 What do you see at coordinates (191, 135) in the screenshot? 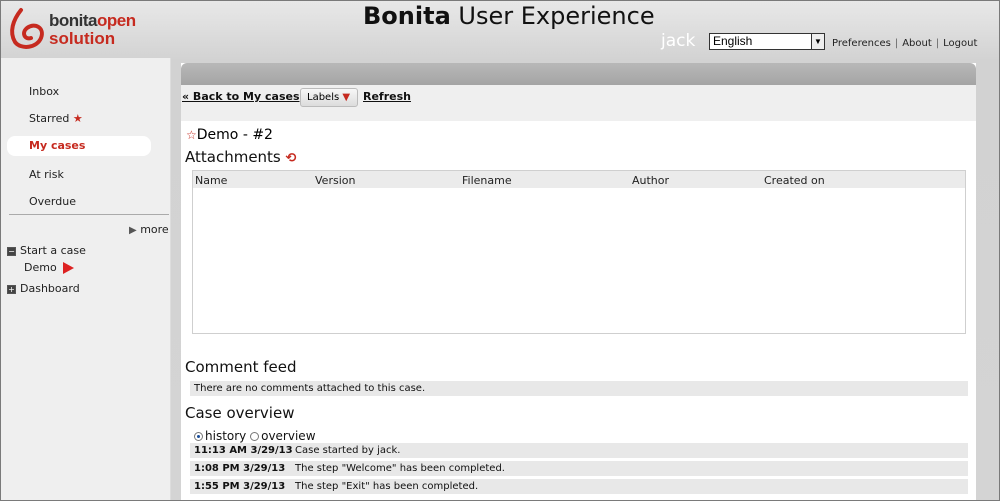
I see `star-outline-icon: ☆` at bounding box center [191, 135].